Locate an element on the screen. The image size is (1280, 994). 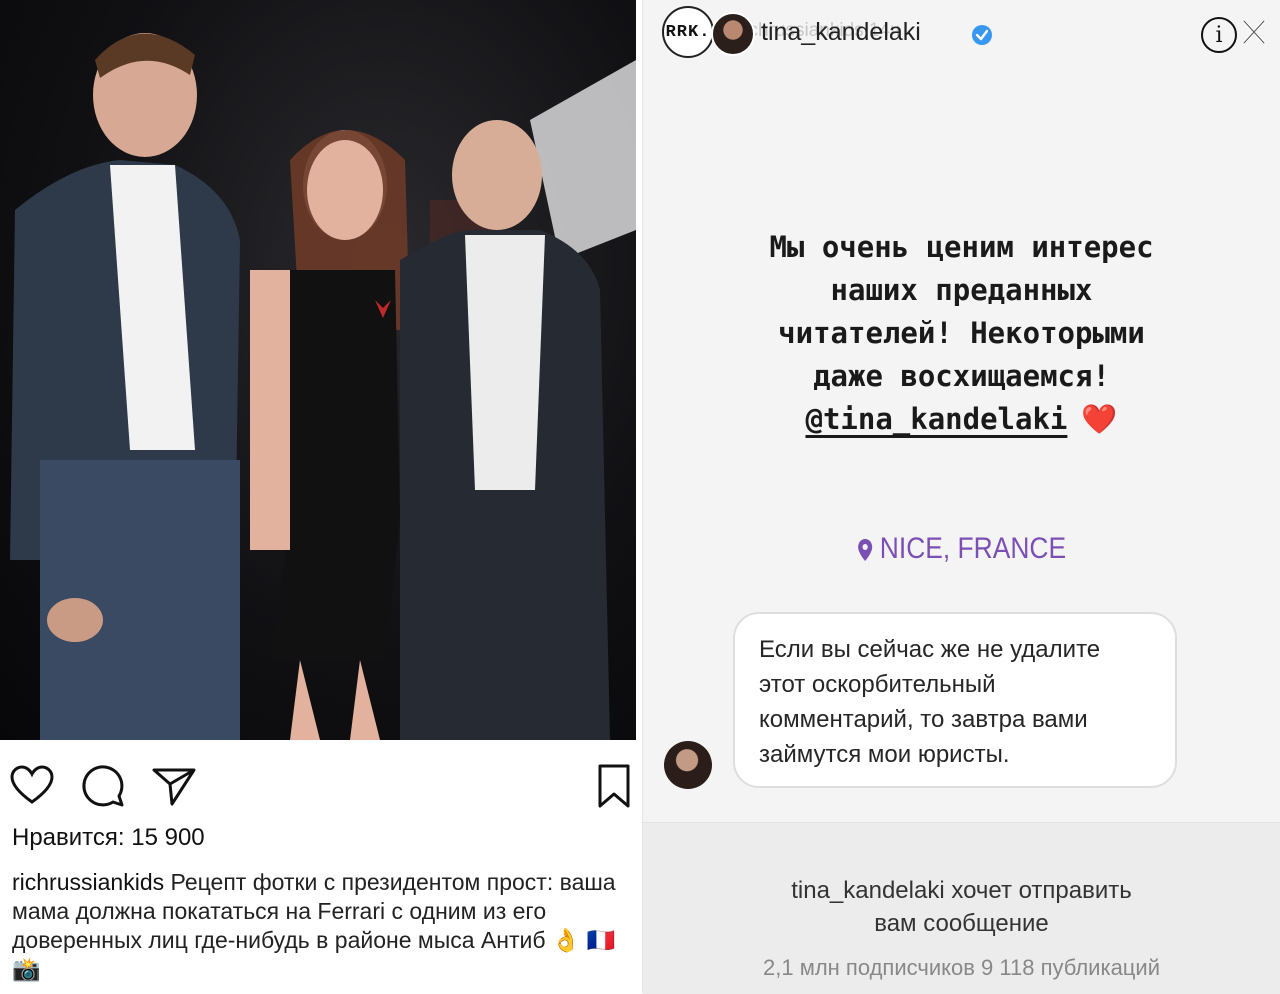
mention-line: @tina_kandelaki ❤️ is located at coordinates (961, 419).